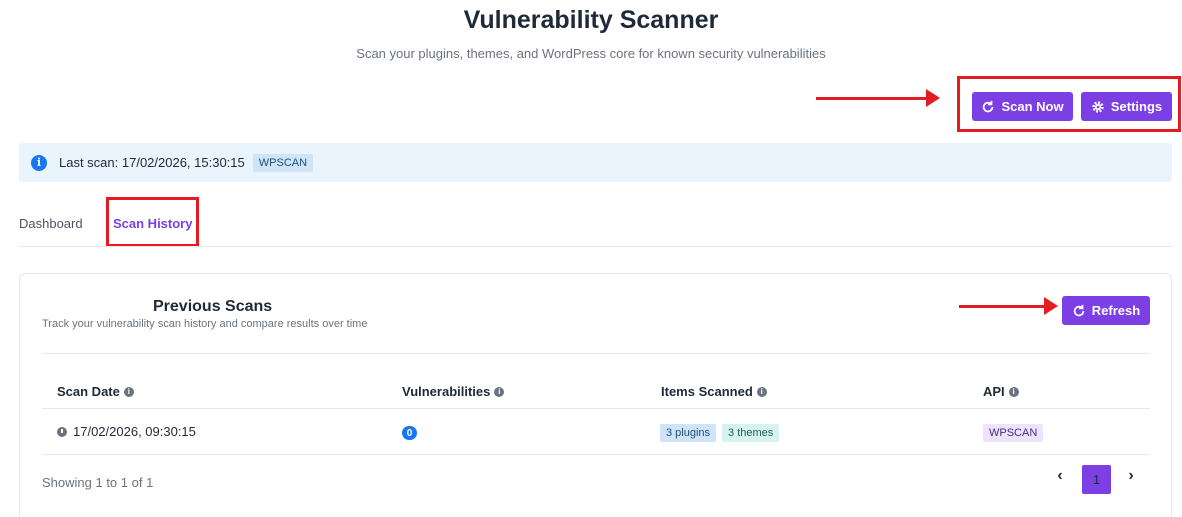 This screenshot has width=1182, height=517. I want to click on refresh-button: Refresh, so click(1106, 310).